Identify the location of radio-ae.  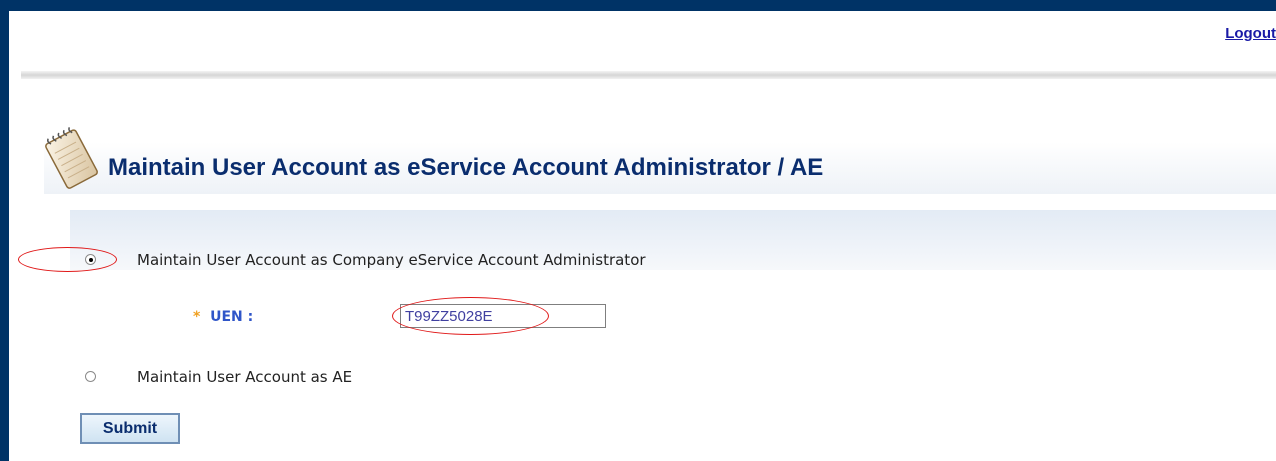
(90, 376).